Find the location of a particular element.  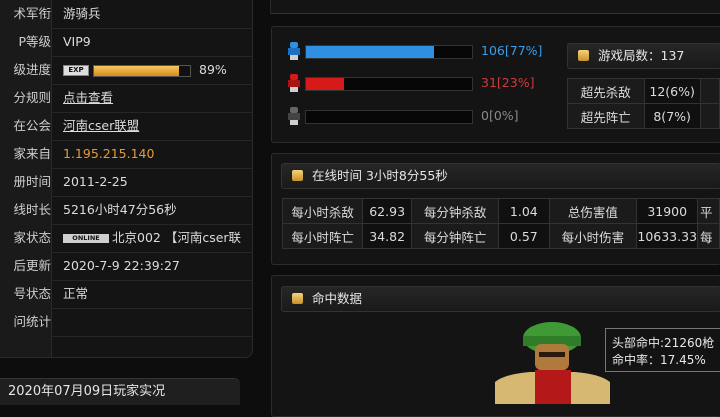

info-label: 家来自 is located at coordinates (26, 154).